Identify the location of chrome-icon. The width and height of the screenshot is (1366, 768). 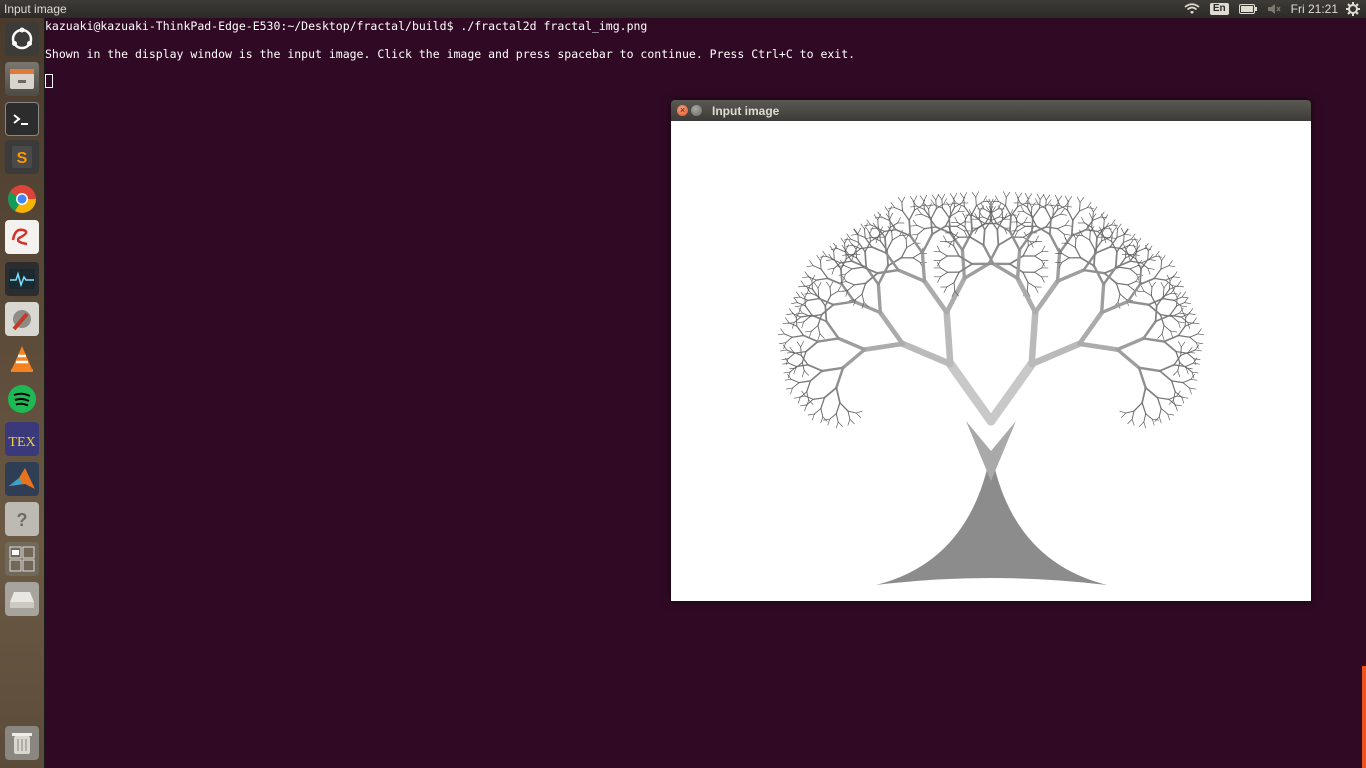
(22, 199).